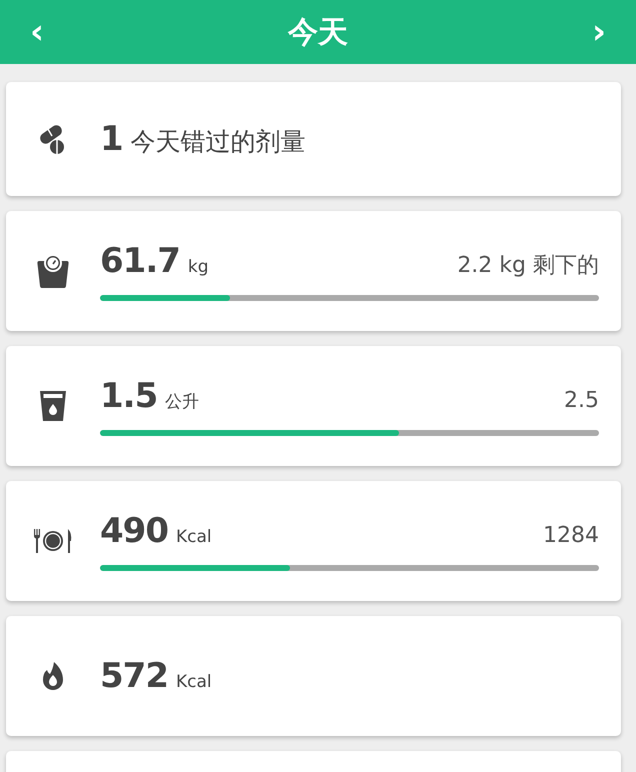  What do you see at coordinates (53, 676) in the screenshot?
I see `flame-icon` at bounding box center [53, 676].